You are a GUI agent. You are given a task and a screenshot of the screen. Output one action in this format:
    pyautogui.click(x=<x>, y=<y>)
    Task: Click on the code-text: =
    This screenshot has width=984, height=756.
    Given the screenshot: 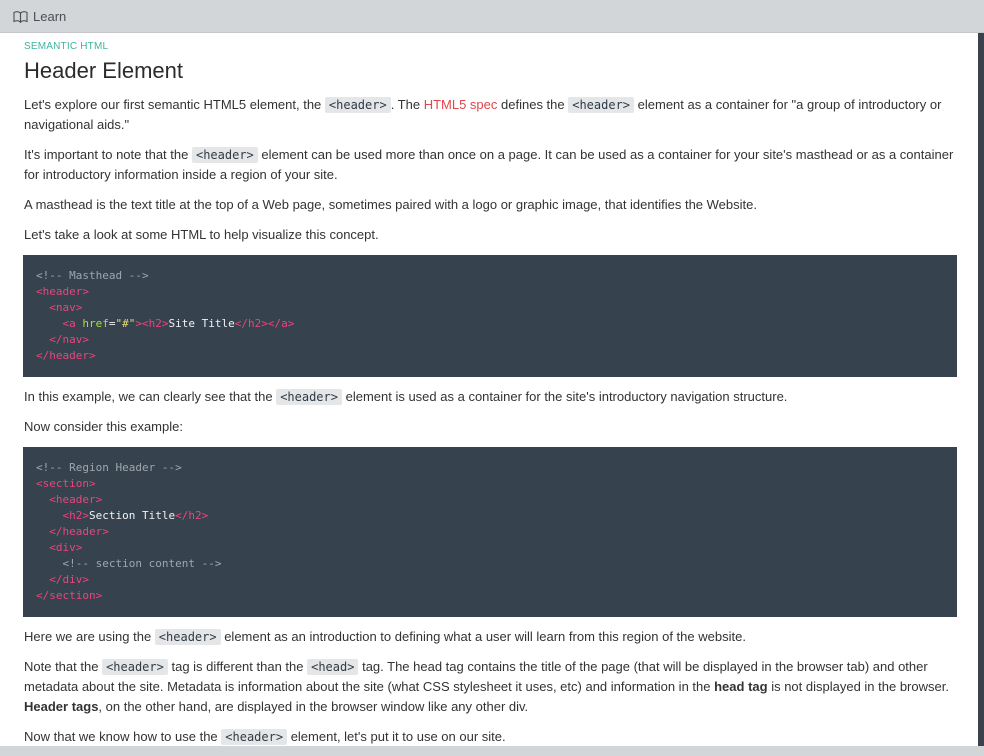 What is the action you would take?
    pyautogui.click(x=112, y=323)
    